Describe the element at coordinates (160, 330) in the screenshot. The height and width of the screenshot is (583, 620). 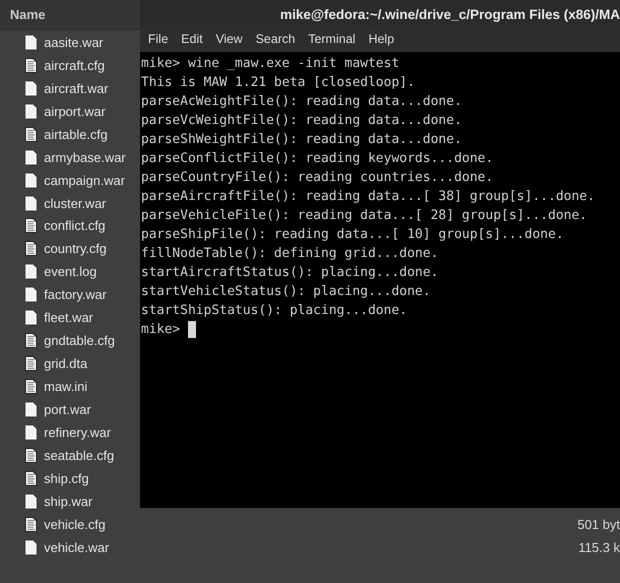
I see `terminal-prompt: mike>` at that location.